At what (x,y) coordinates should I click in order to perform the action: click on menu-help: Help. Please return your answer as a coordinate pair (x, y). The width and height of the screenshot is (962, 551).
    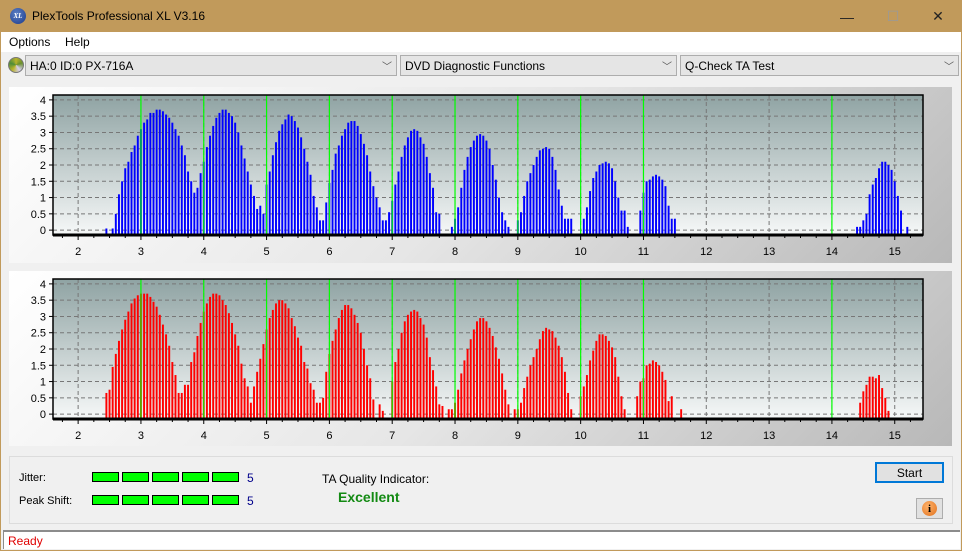
    Looking at the image, I should click on (77, 42).